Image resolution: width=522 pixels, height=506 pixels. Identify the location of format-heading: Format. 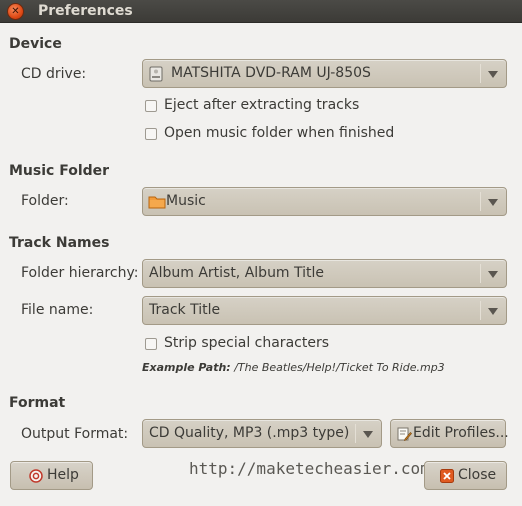
(37, 403).